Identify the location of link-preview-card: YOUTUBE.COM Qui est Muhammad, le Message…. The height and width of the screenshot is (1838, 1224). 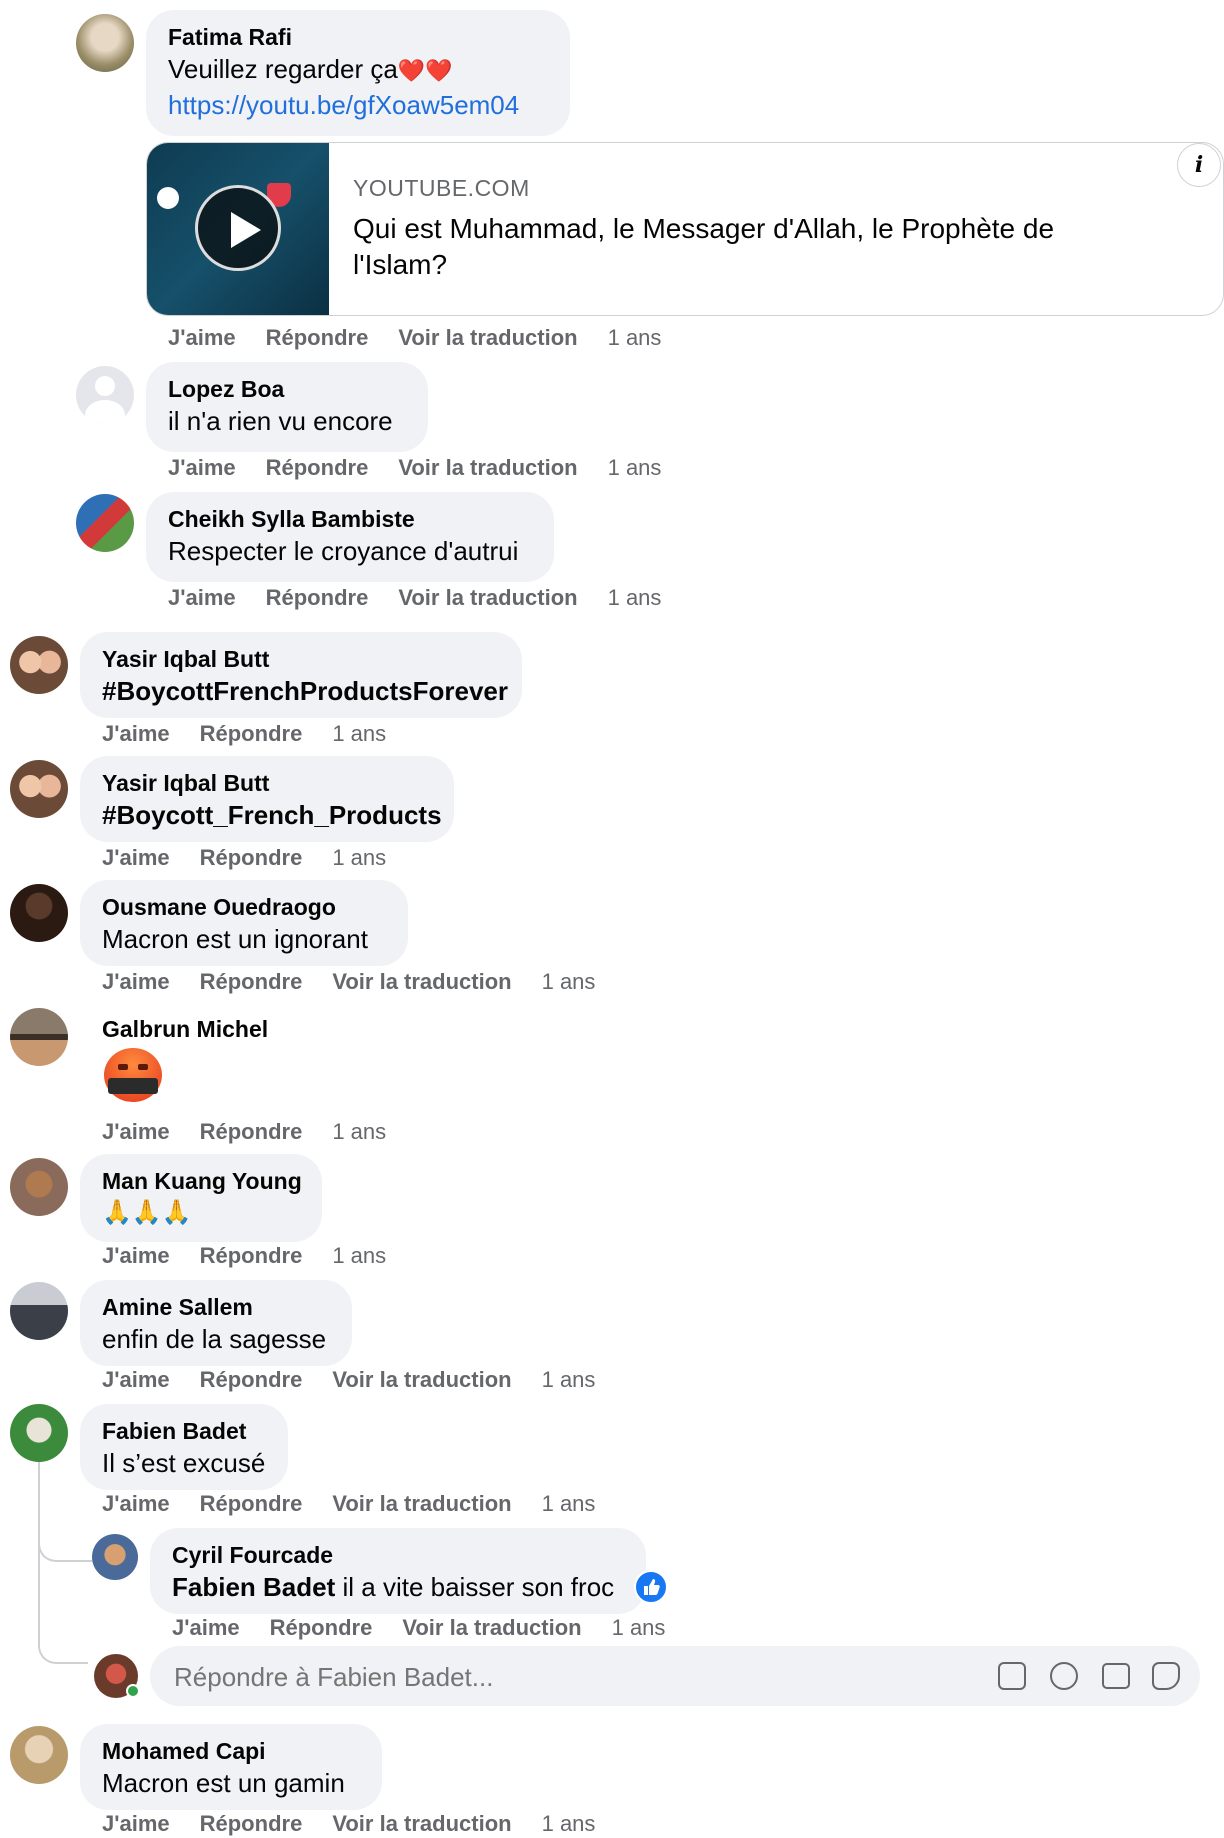
(685, 229).